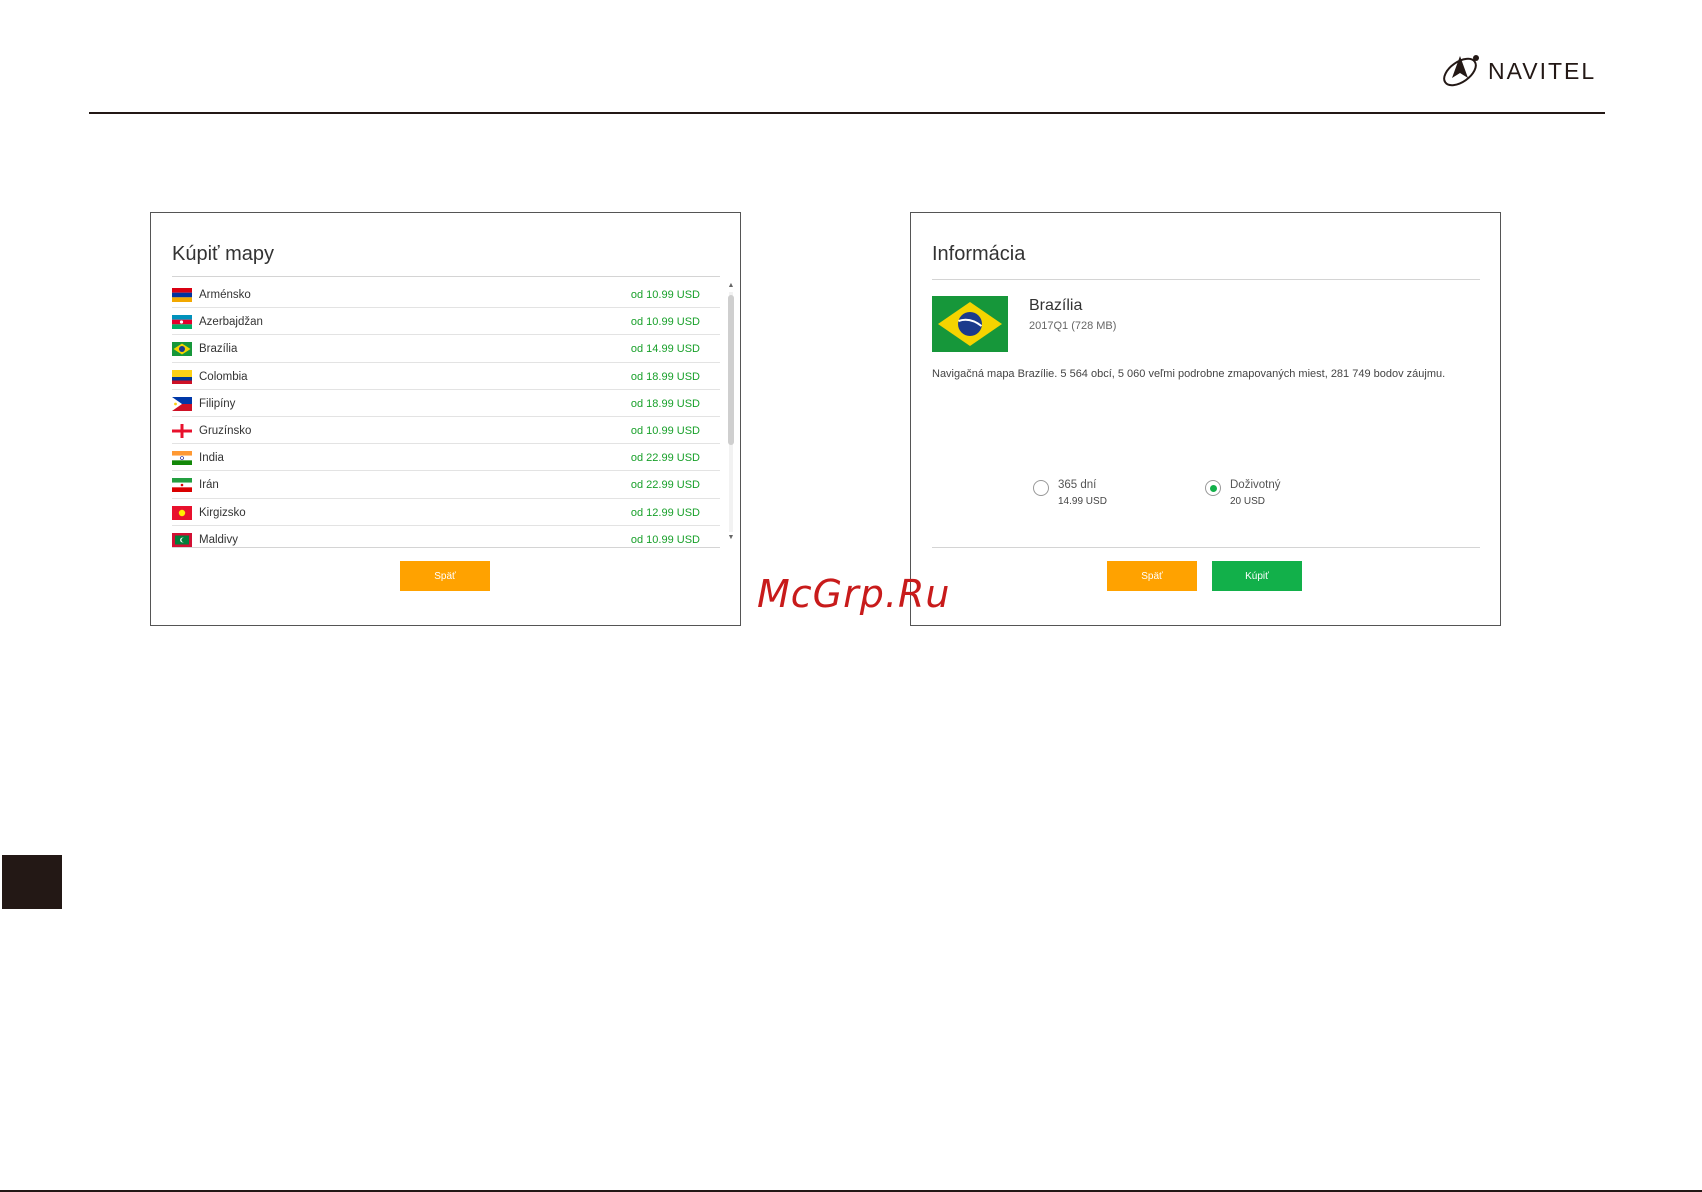  What do you see at coordinates (1461, 71) in the screenshot?
I see `navitel-emblem-icon` at bounding box center [1461, 71].